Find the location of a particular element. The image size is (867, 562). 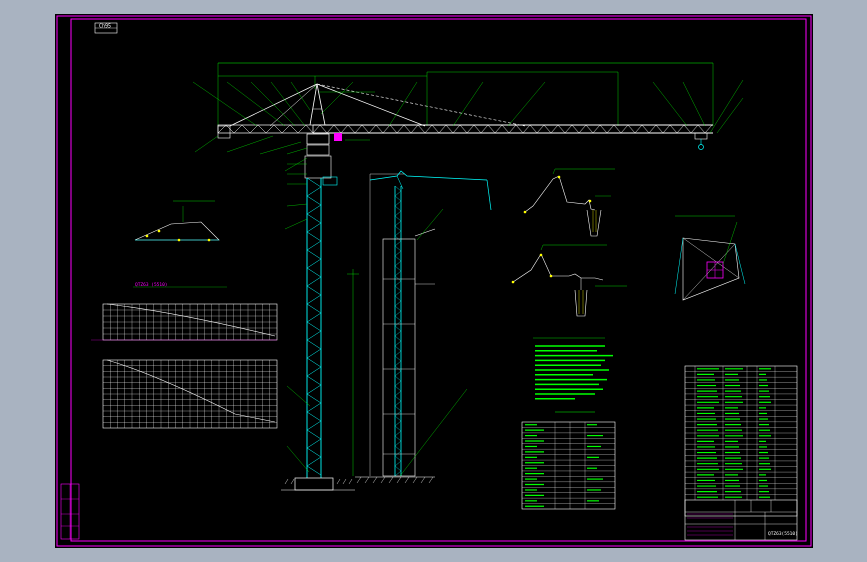

jib-tie-bar is located at coordinates (371, 105).